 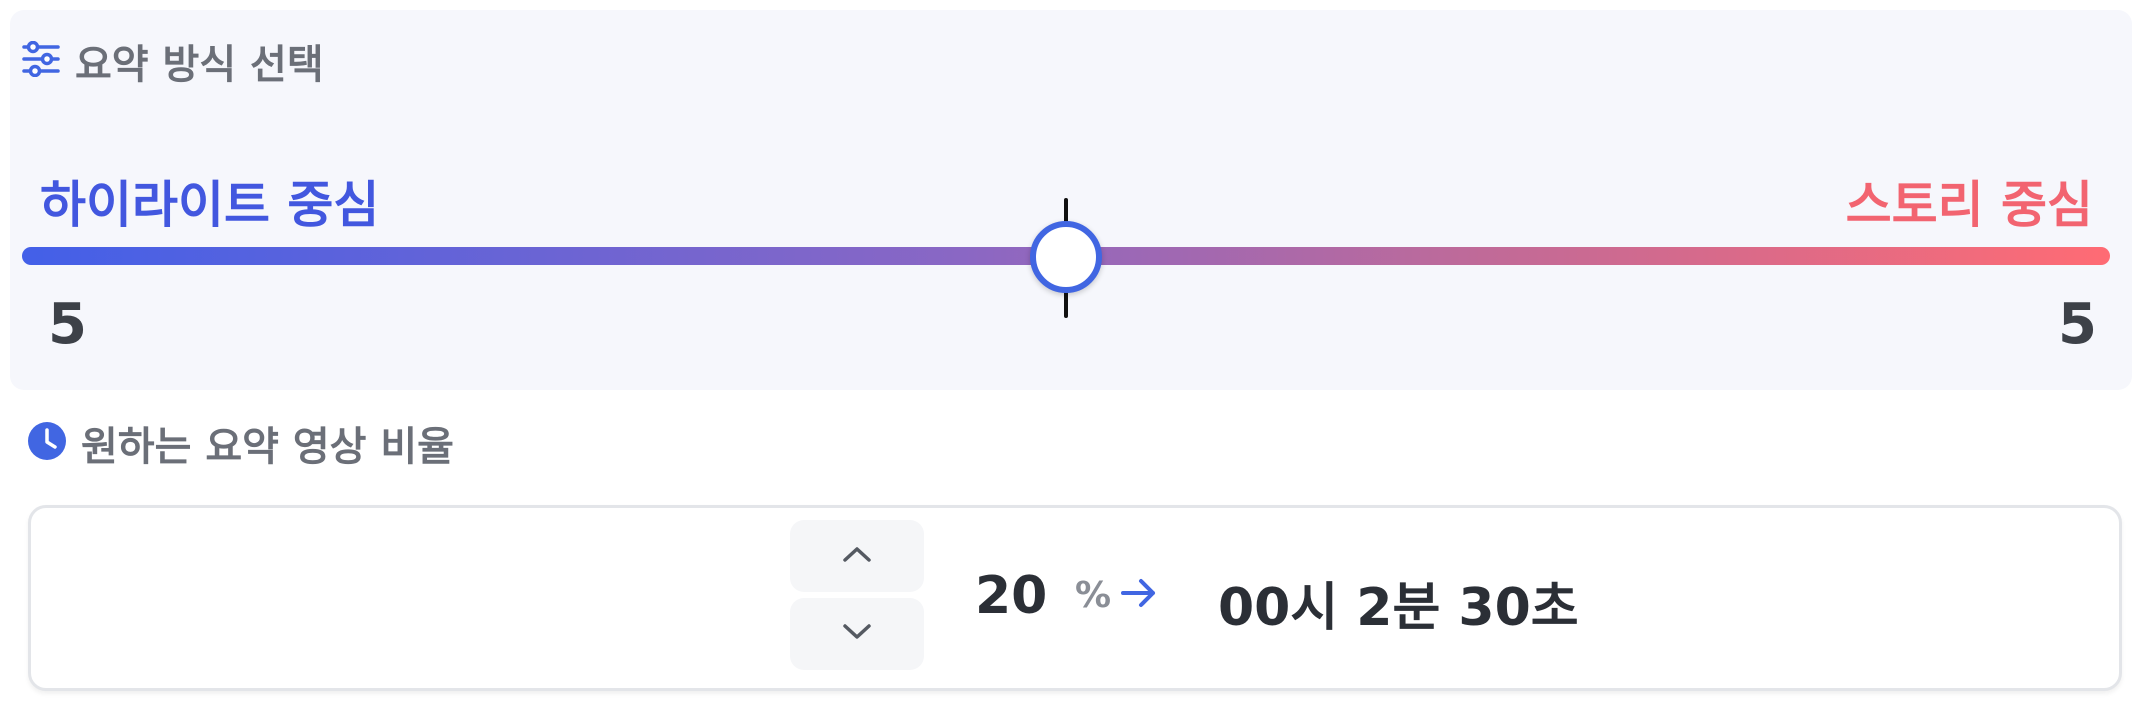 What do you see at coordinates (1011, 596) in the screenshot?
I see `ratio-percent-value: 20` at bounding box center [1011, 596].